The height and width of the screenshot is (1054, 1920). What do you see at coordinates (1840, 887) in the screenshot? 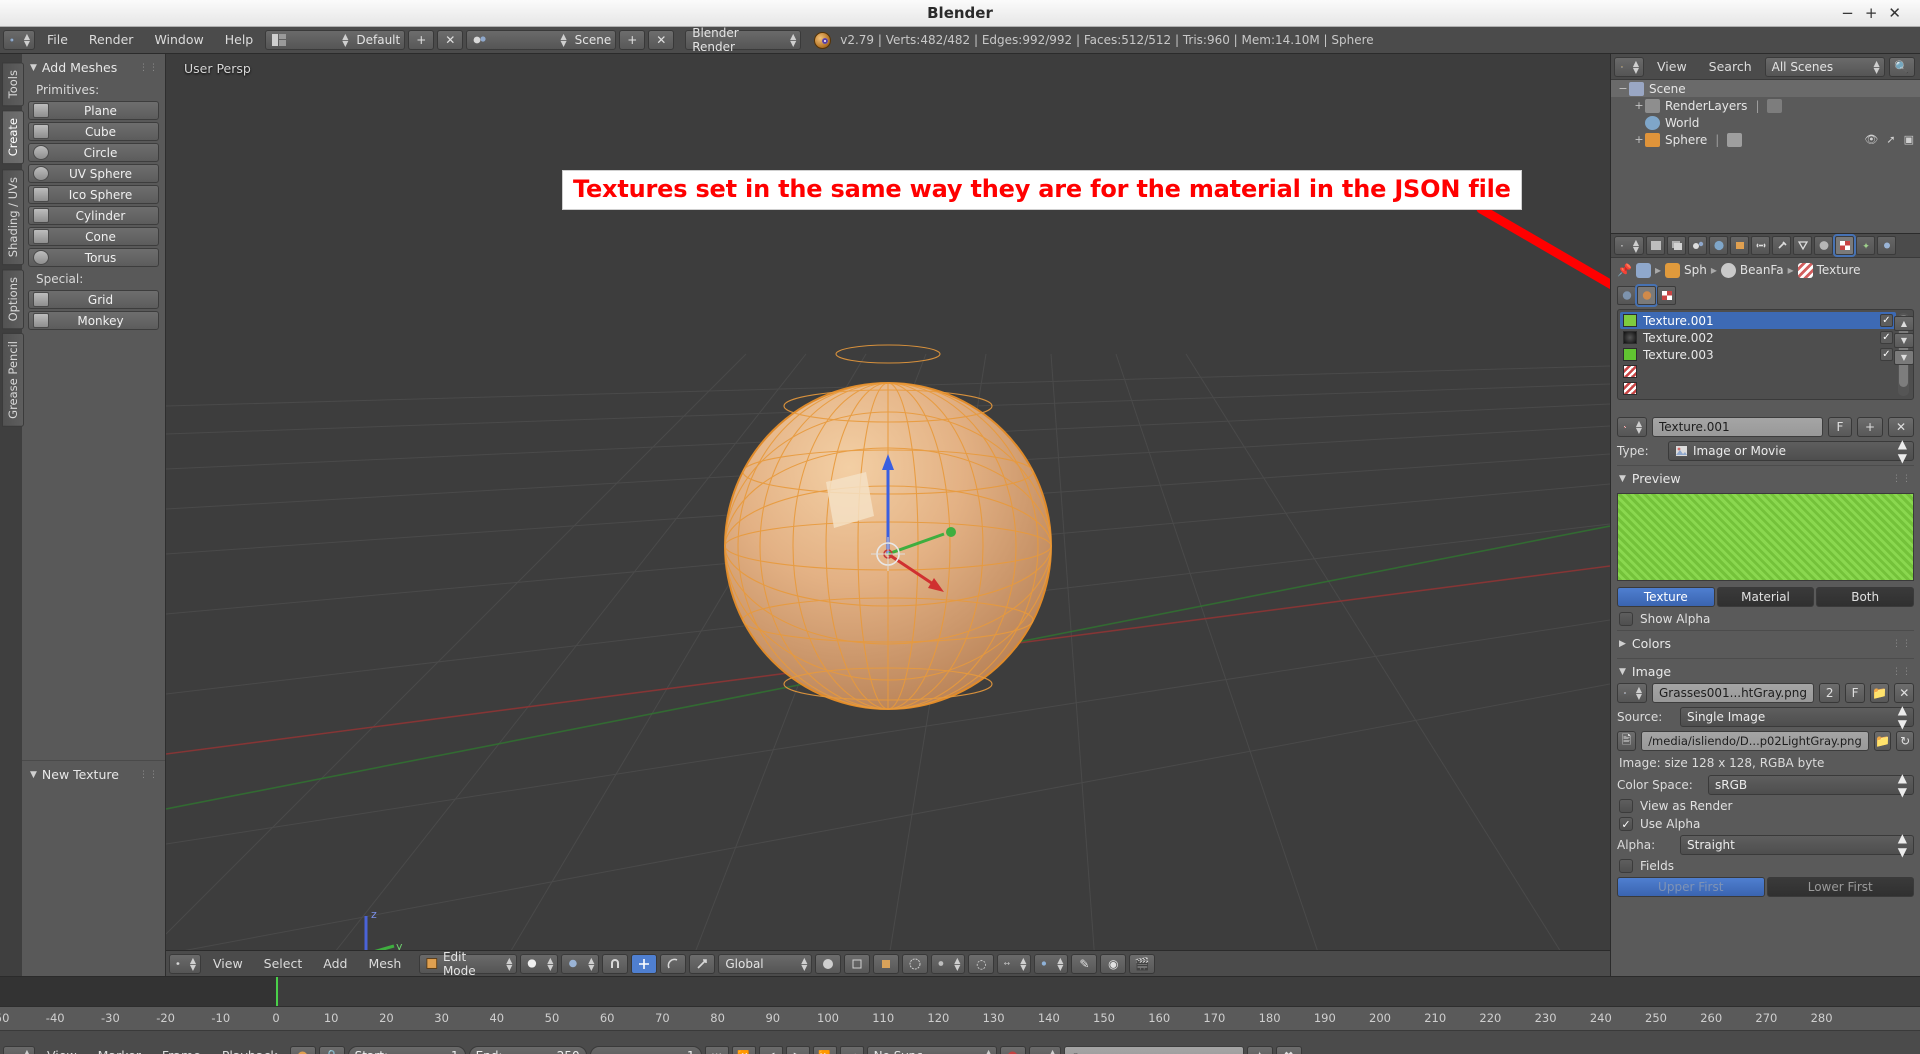
I see `field-order-lower-first: Lower First` at bounding box center [1840, 887].